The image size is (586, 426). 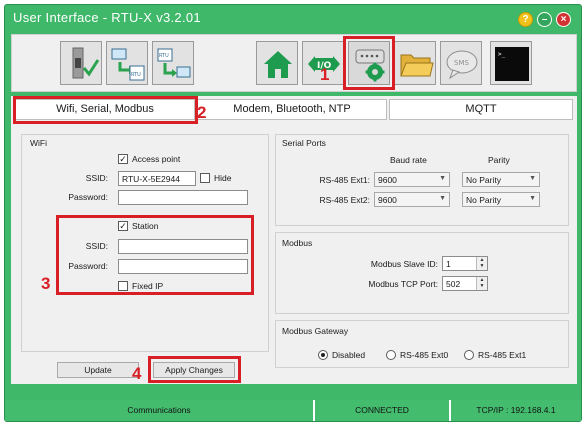 What do you see at coordinates (123, 159) in the screenshot?
I see `access-point-checkbox: ✓` at bounding box center [123, 159].